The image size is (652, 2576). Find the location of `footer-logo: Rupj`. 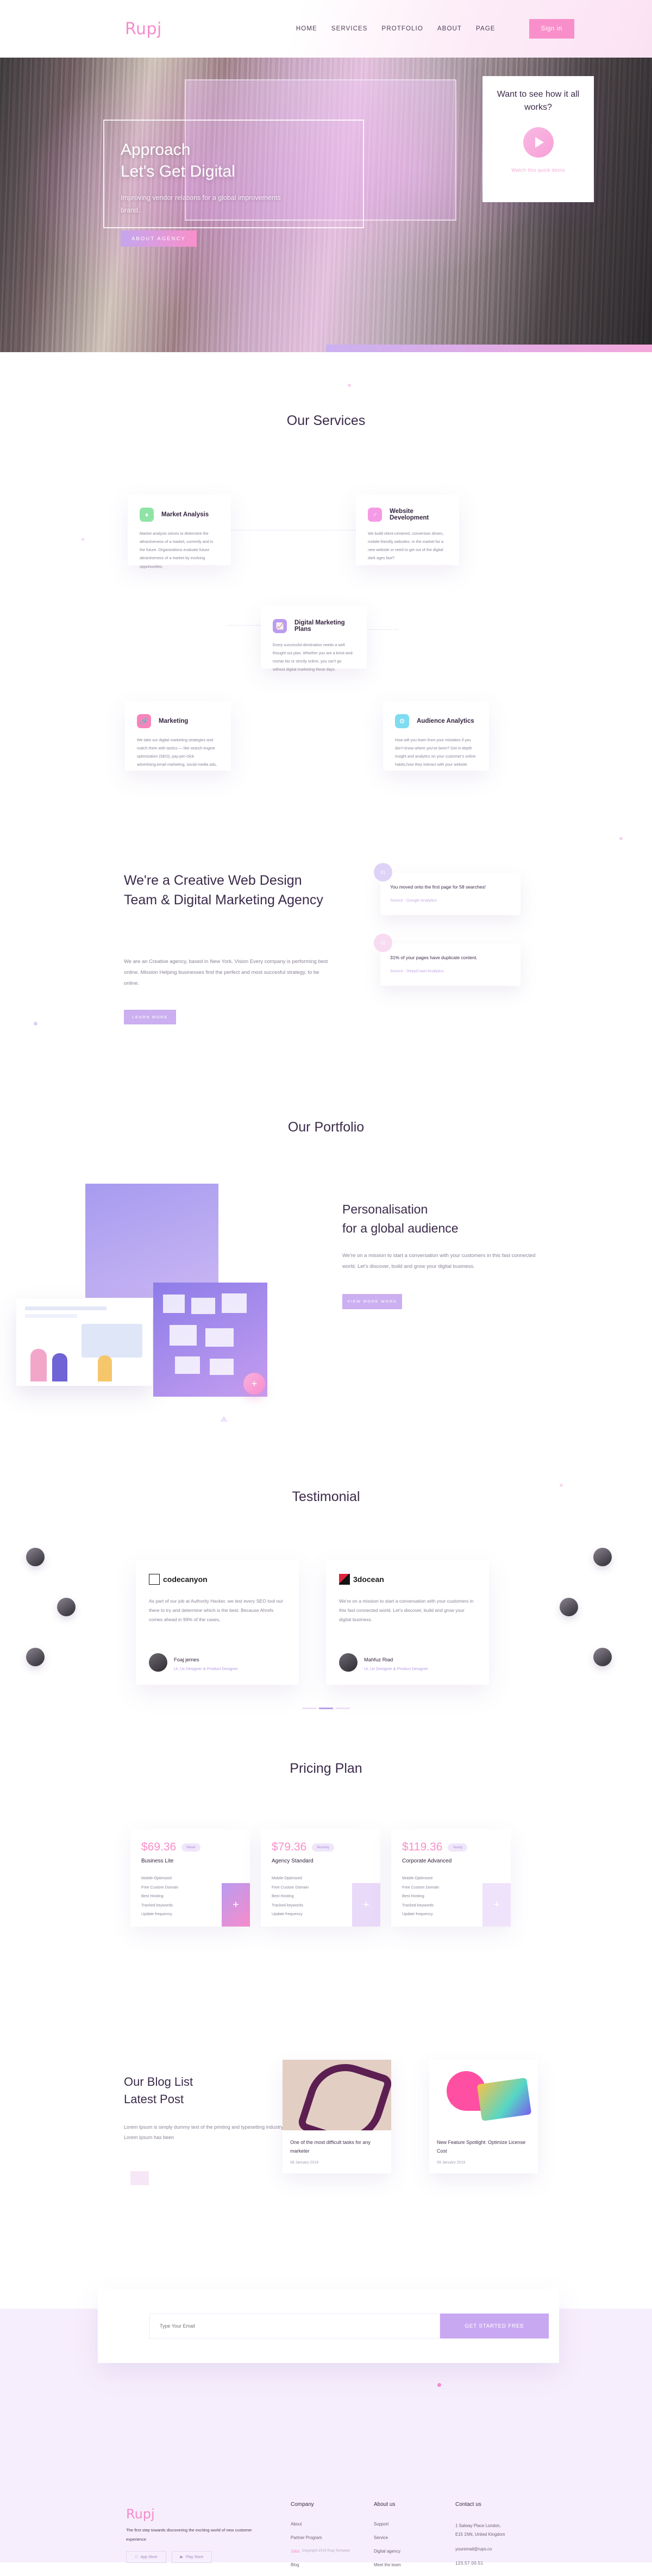

footer-logo: Rupj is located at coordinates (140, 2514).